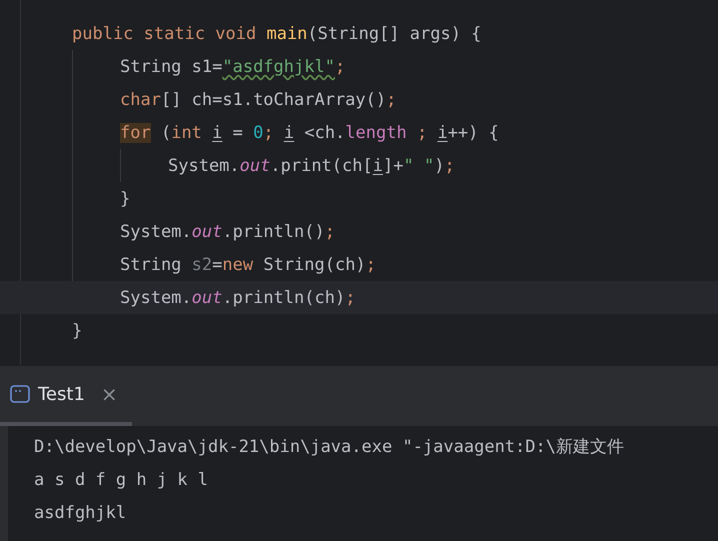 This screenshot has height=541, width=718. What do you see at coordinates (151, 264) in the screenshot?
I see `code-text: String` at bounding box center [151, 264].